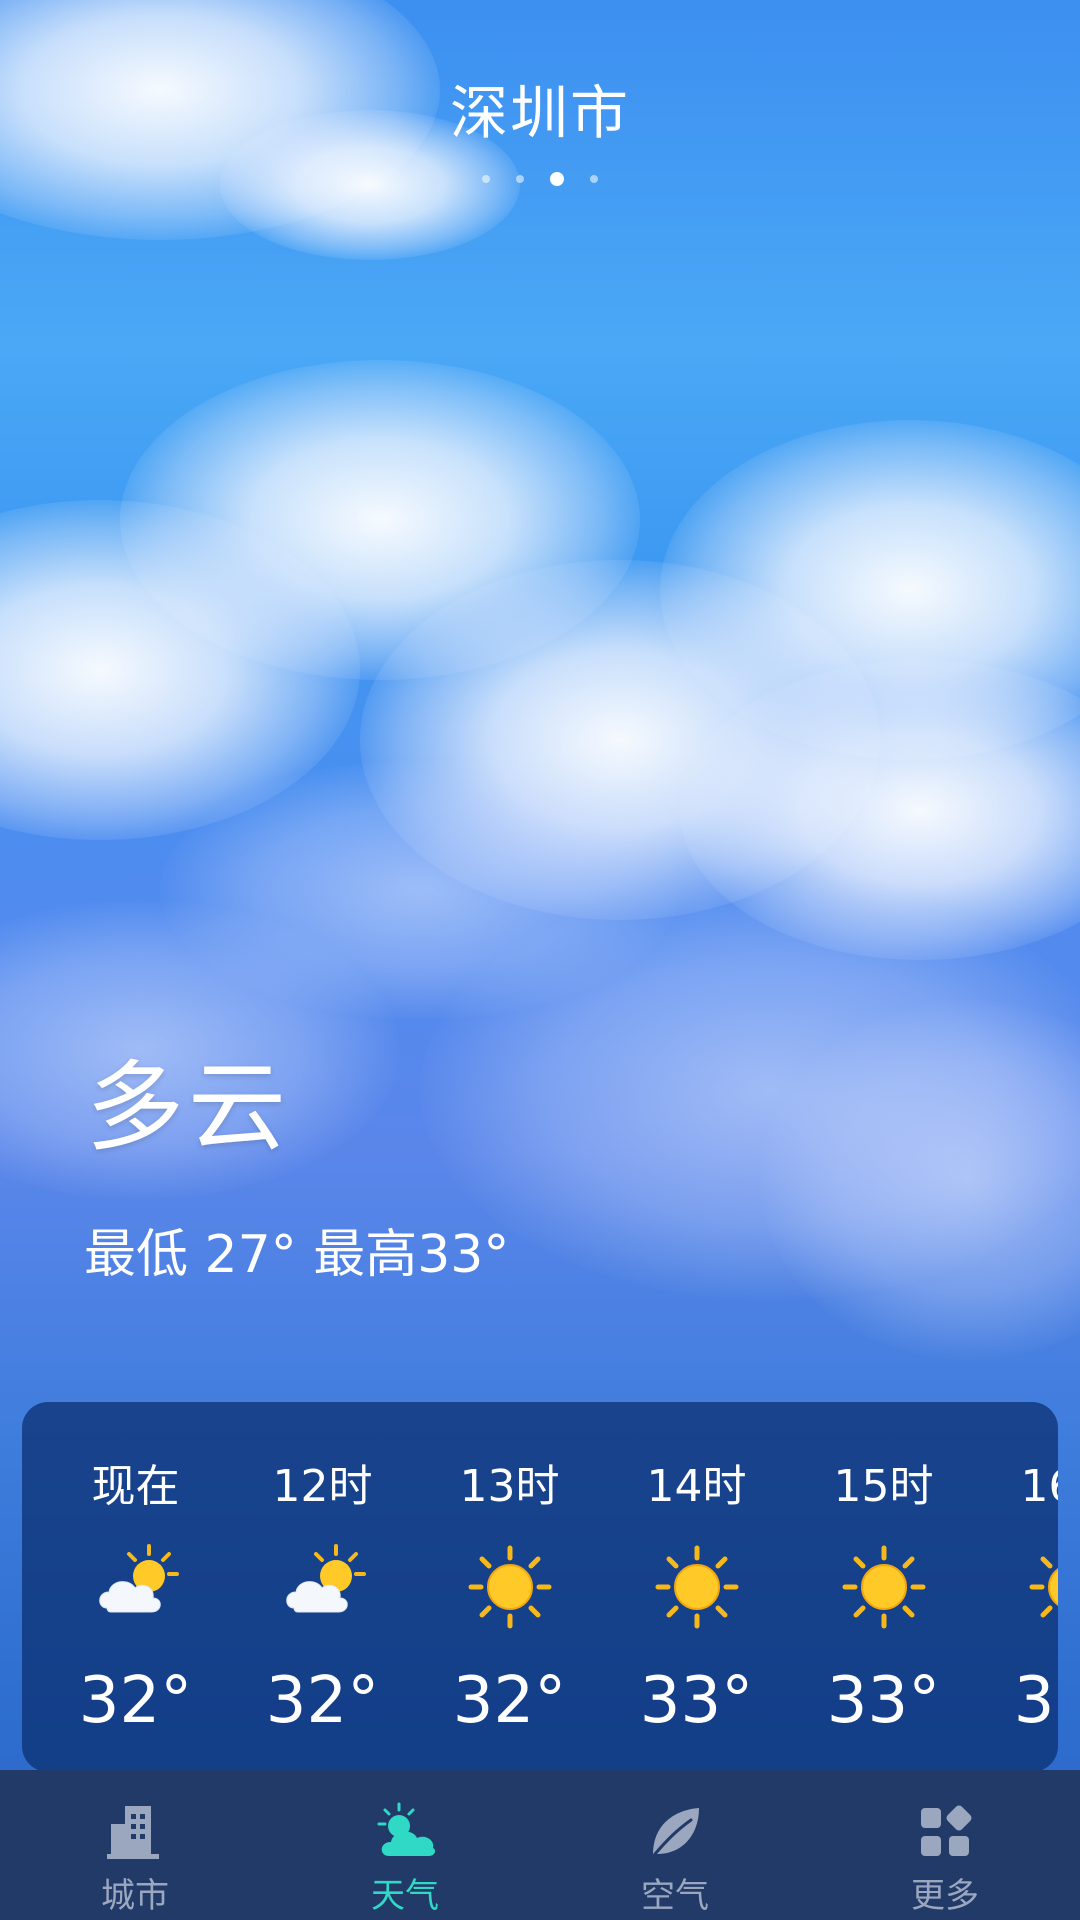 The image size is (1080, 1920). I want to click on hour-time: 14时, so click(696, 1486).